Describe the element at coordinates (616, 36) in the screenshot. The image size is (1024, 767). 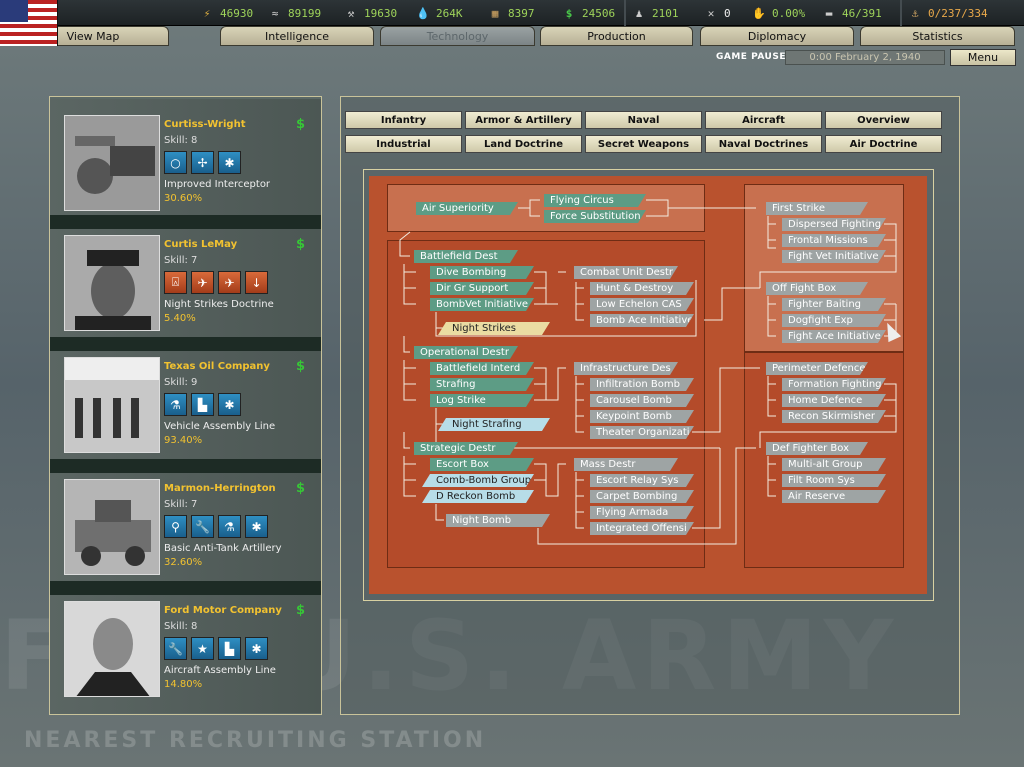
I see `tab-production: Production` at that location.